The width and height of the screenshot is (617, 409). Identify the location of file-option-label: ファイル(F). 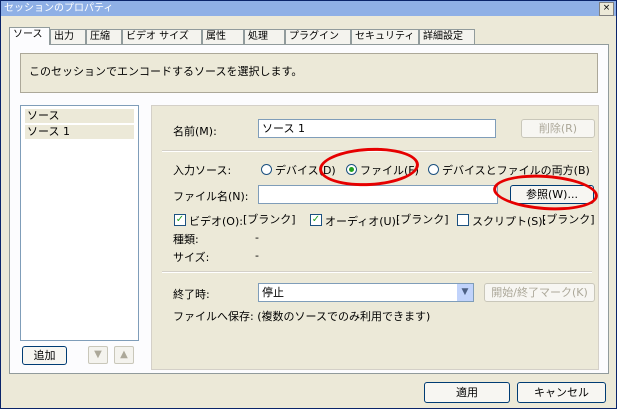
(389, 170).